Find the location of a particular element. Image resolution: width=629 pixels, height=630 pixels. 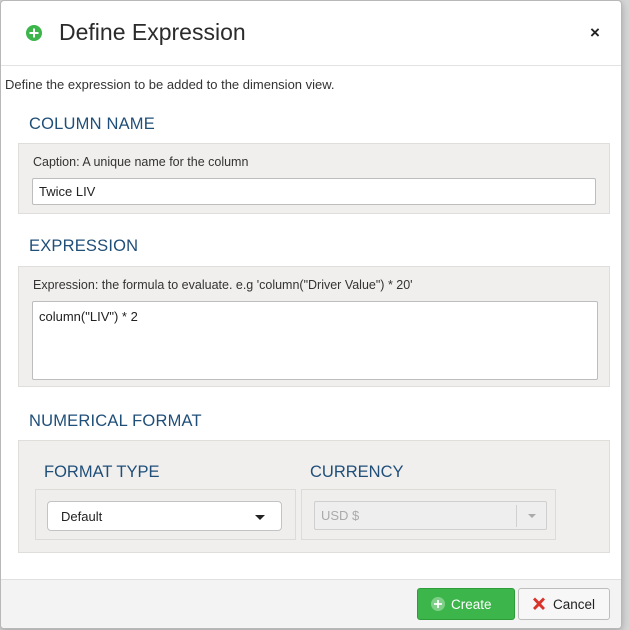

column-name-heading: COLUMN NAME is located at coordinates (92, 124).